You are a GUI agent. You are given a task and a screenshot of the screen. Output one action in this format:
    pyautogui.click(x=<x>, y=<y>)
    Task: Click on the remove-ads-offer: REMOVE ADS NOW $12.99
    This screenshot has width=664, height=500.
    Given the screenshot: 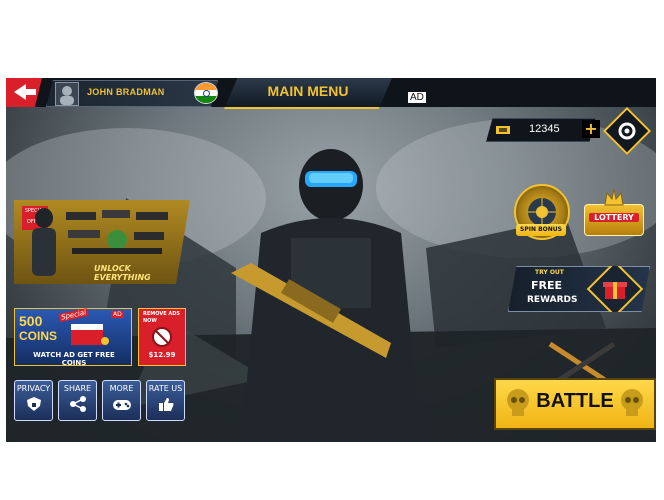 What is the action you would take?
    pyautogui.click(x=162, y=337)
    